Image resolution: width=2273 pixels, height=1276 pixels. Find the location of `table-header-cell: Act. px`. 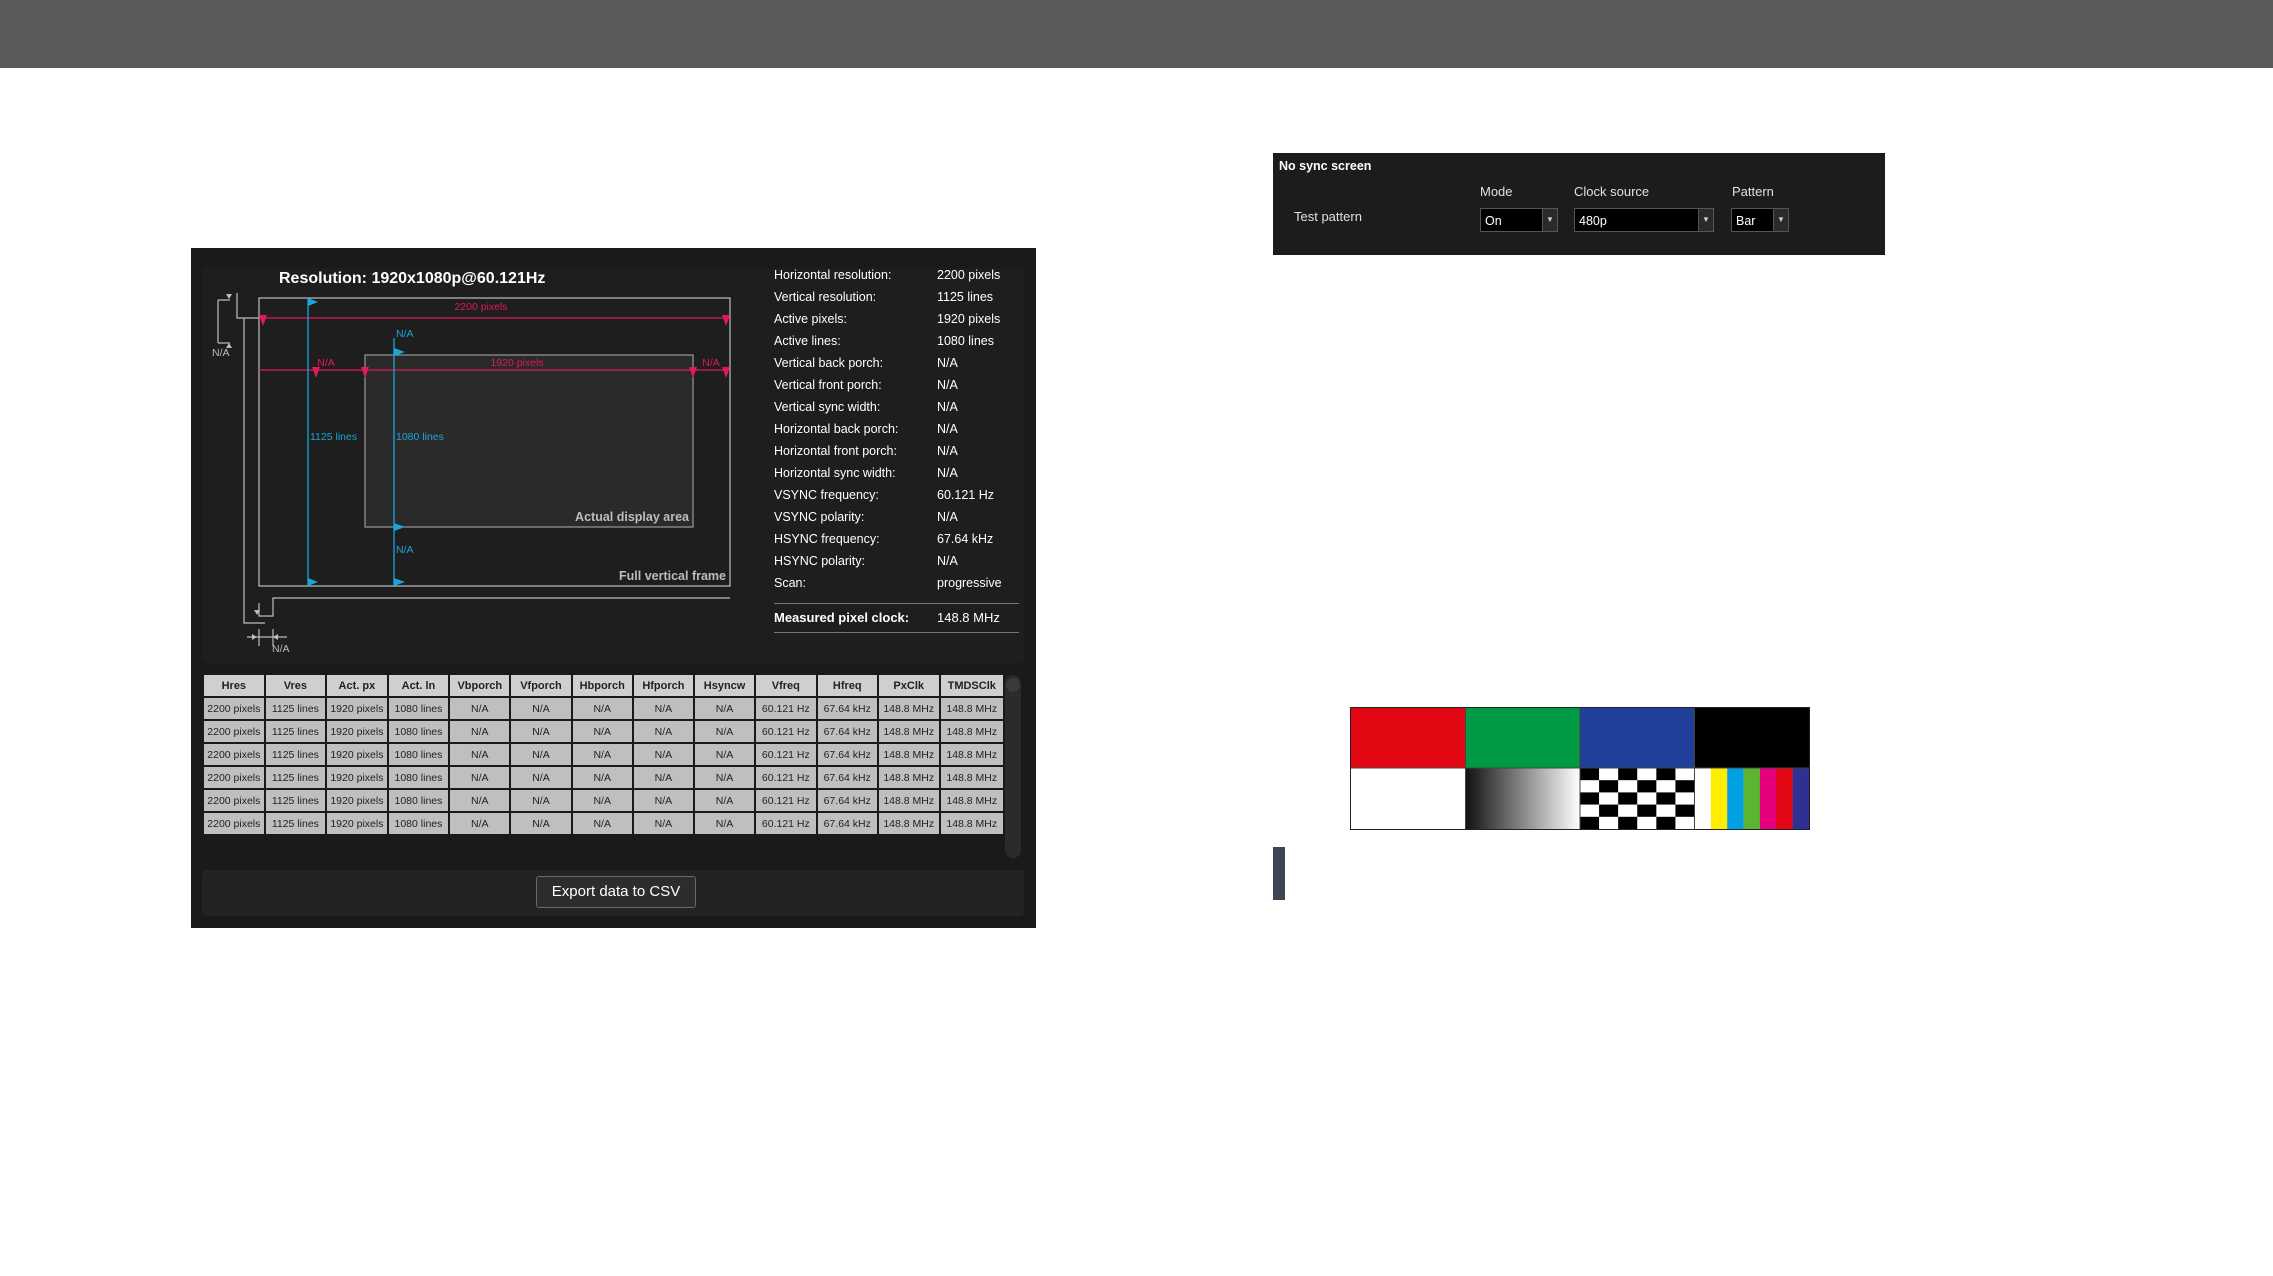

table-header-cell: Act. px is located at coordinates (357, 685).